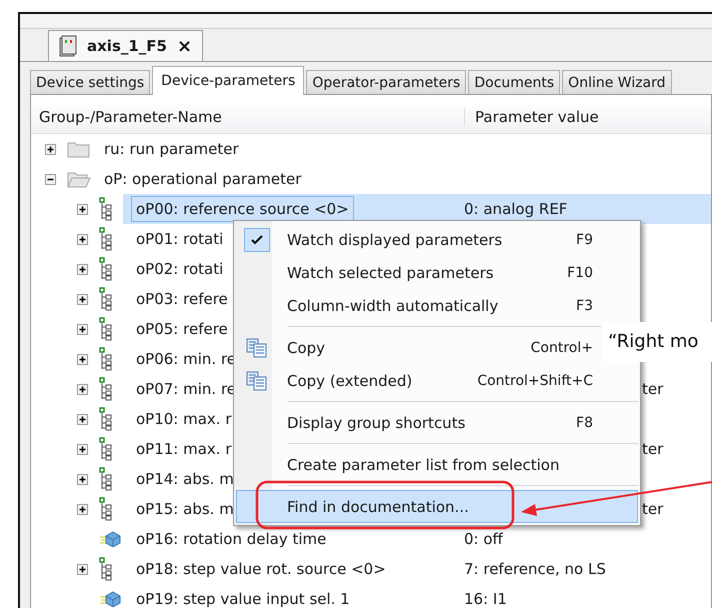 The height and width of the screenshot is (608, 712). What do you see at coordinates (535, 380) in the screenshot?
I see `shortcut-label: Control+Shift+C` at bounding box center [535, 380].